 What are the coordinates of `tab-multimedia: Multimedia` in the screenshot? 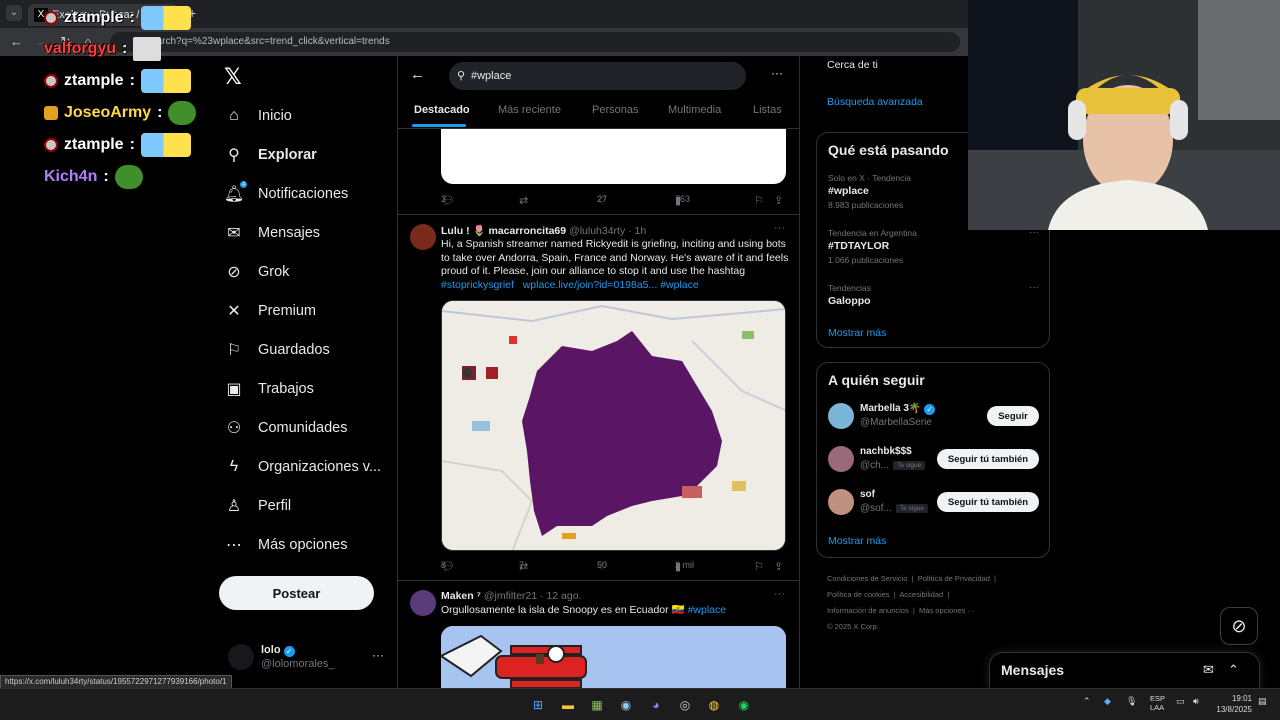 It's located at (694, 110).